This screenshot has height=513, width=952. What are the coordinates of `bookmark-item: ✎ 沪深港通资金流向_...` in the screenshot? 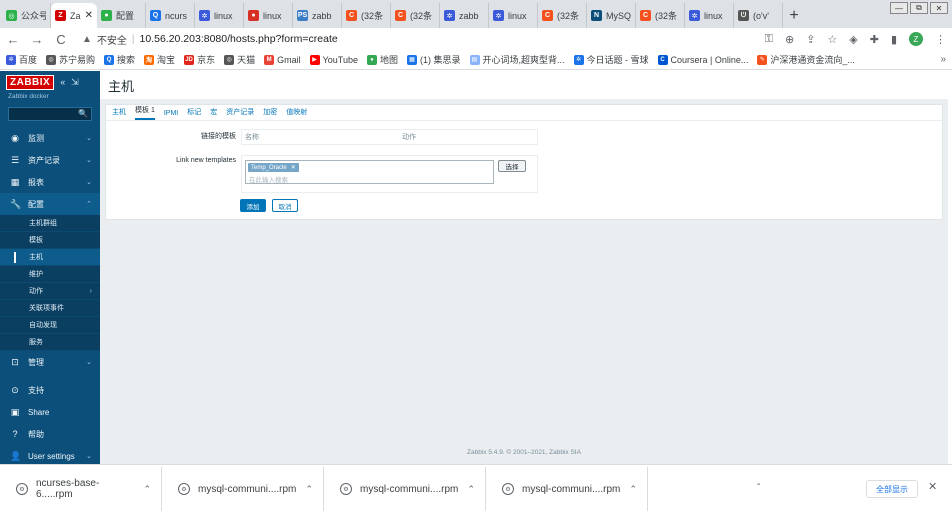 It's located at (806, 59).